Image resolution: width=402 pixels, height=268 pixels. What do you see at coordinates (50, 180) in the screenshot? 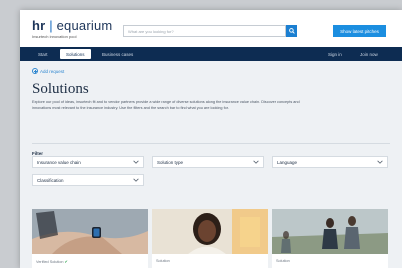
I see `dropdown-label: Classification` at bounding box center [50, 180].